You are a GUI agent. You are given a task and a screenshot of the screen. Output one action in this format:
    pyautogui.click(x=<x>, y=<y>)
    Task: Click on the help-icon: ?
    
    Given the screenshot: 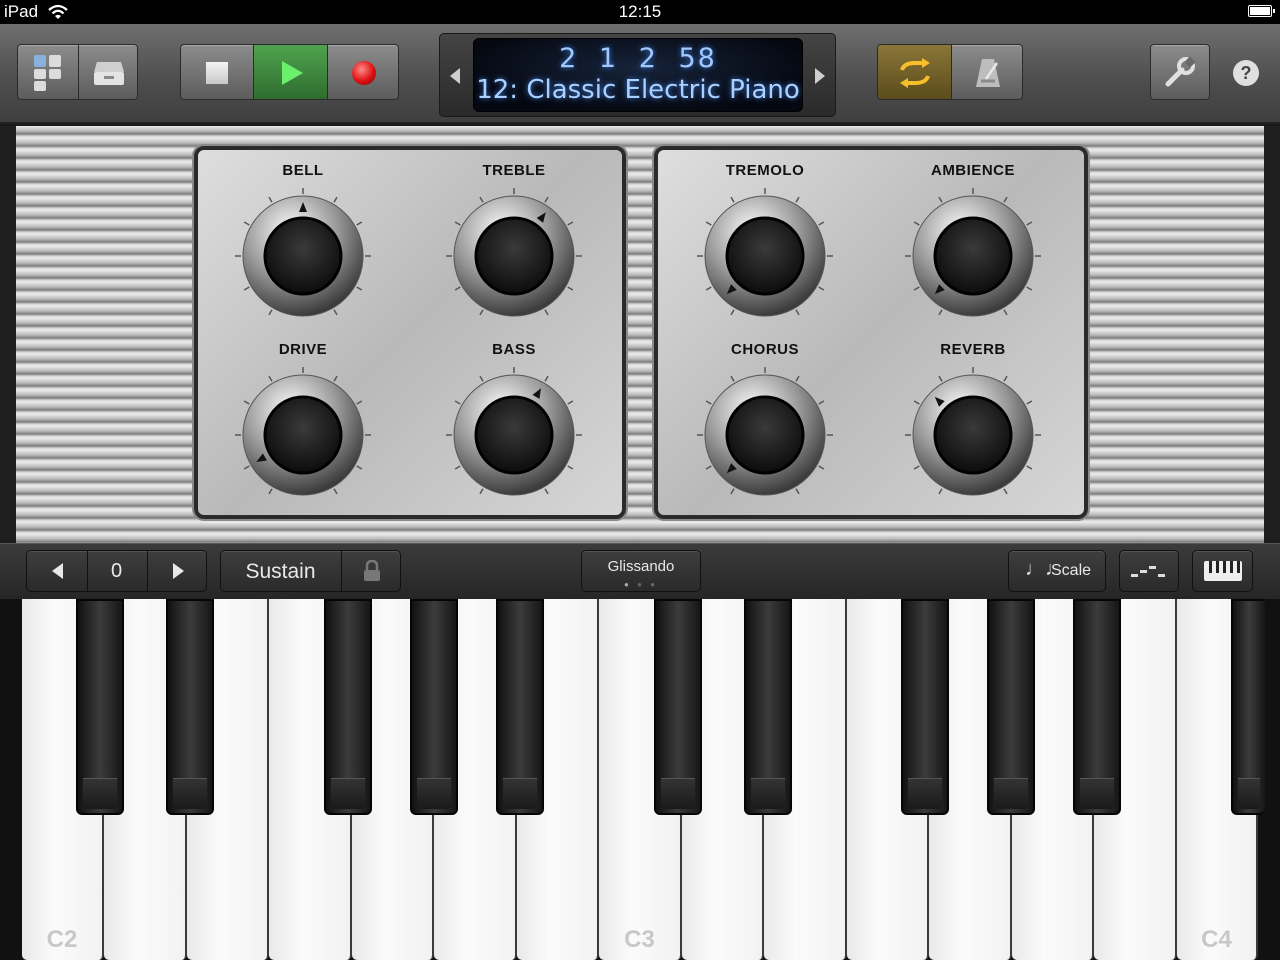 What is the action you would take?
    pyautogui.click(x=1246, y=72)
    